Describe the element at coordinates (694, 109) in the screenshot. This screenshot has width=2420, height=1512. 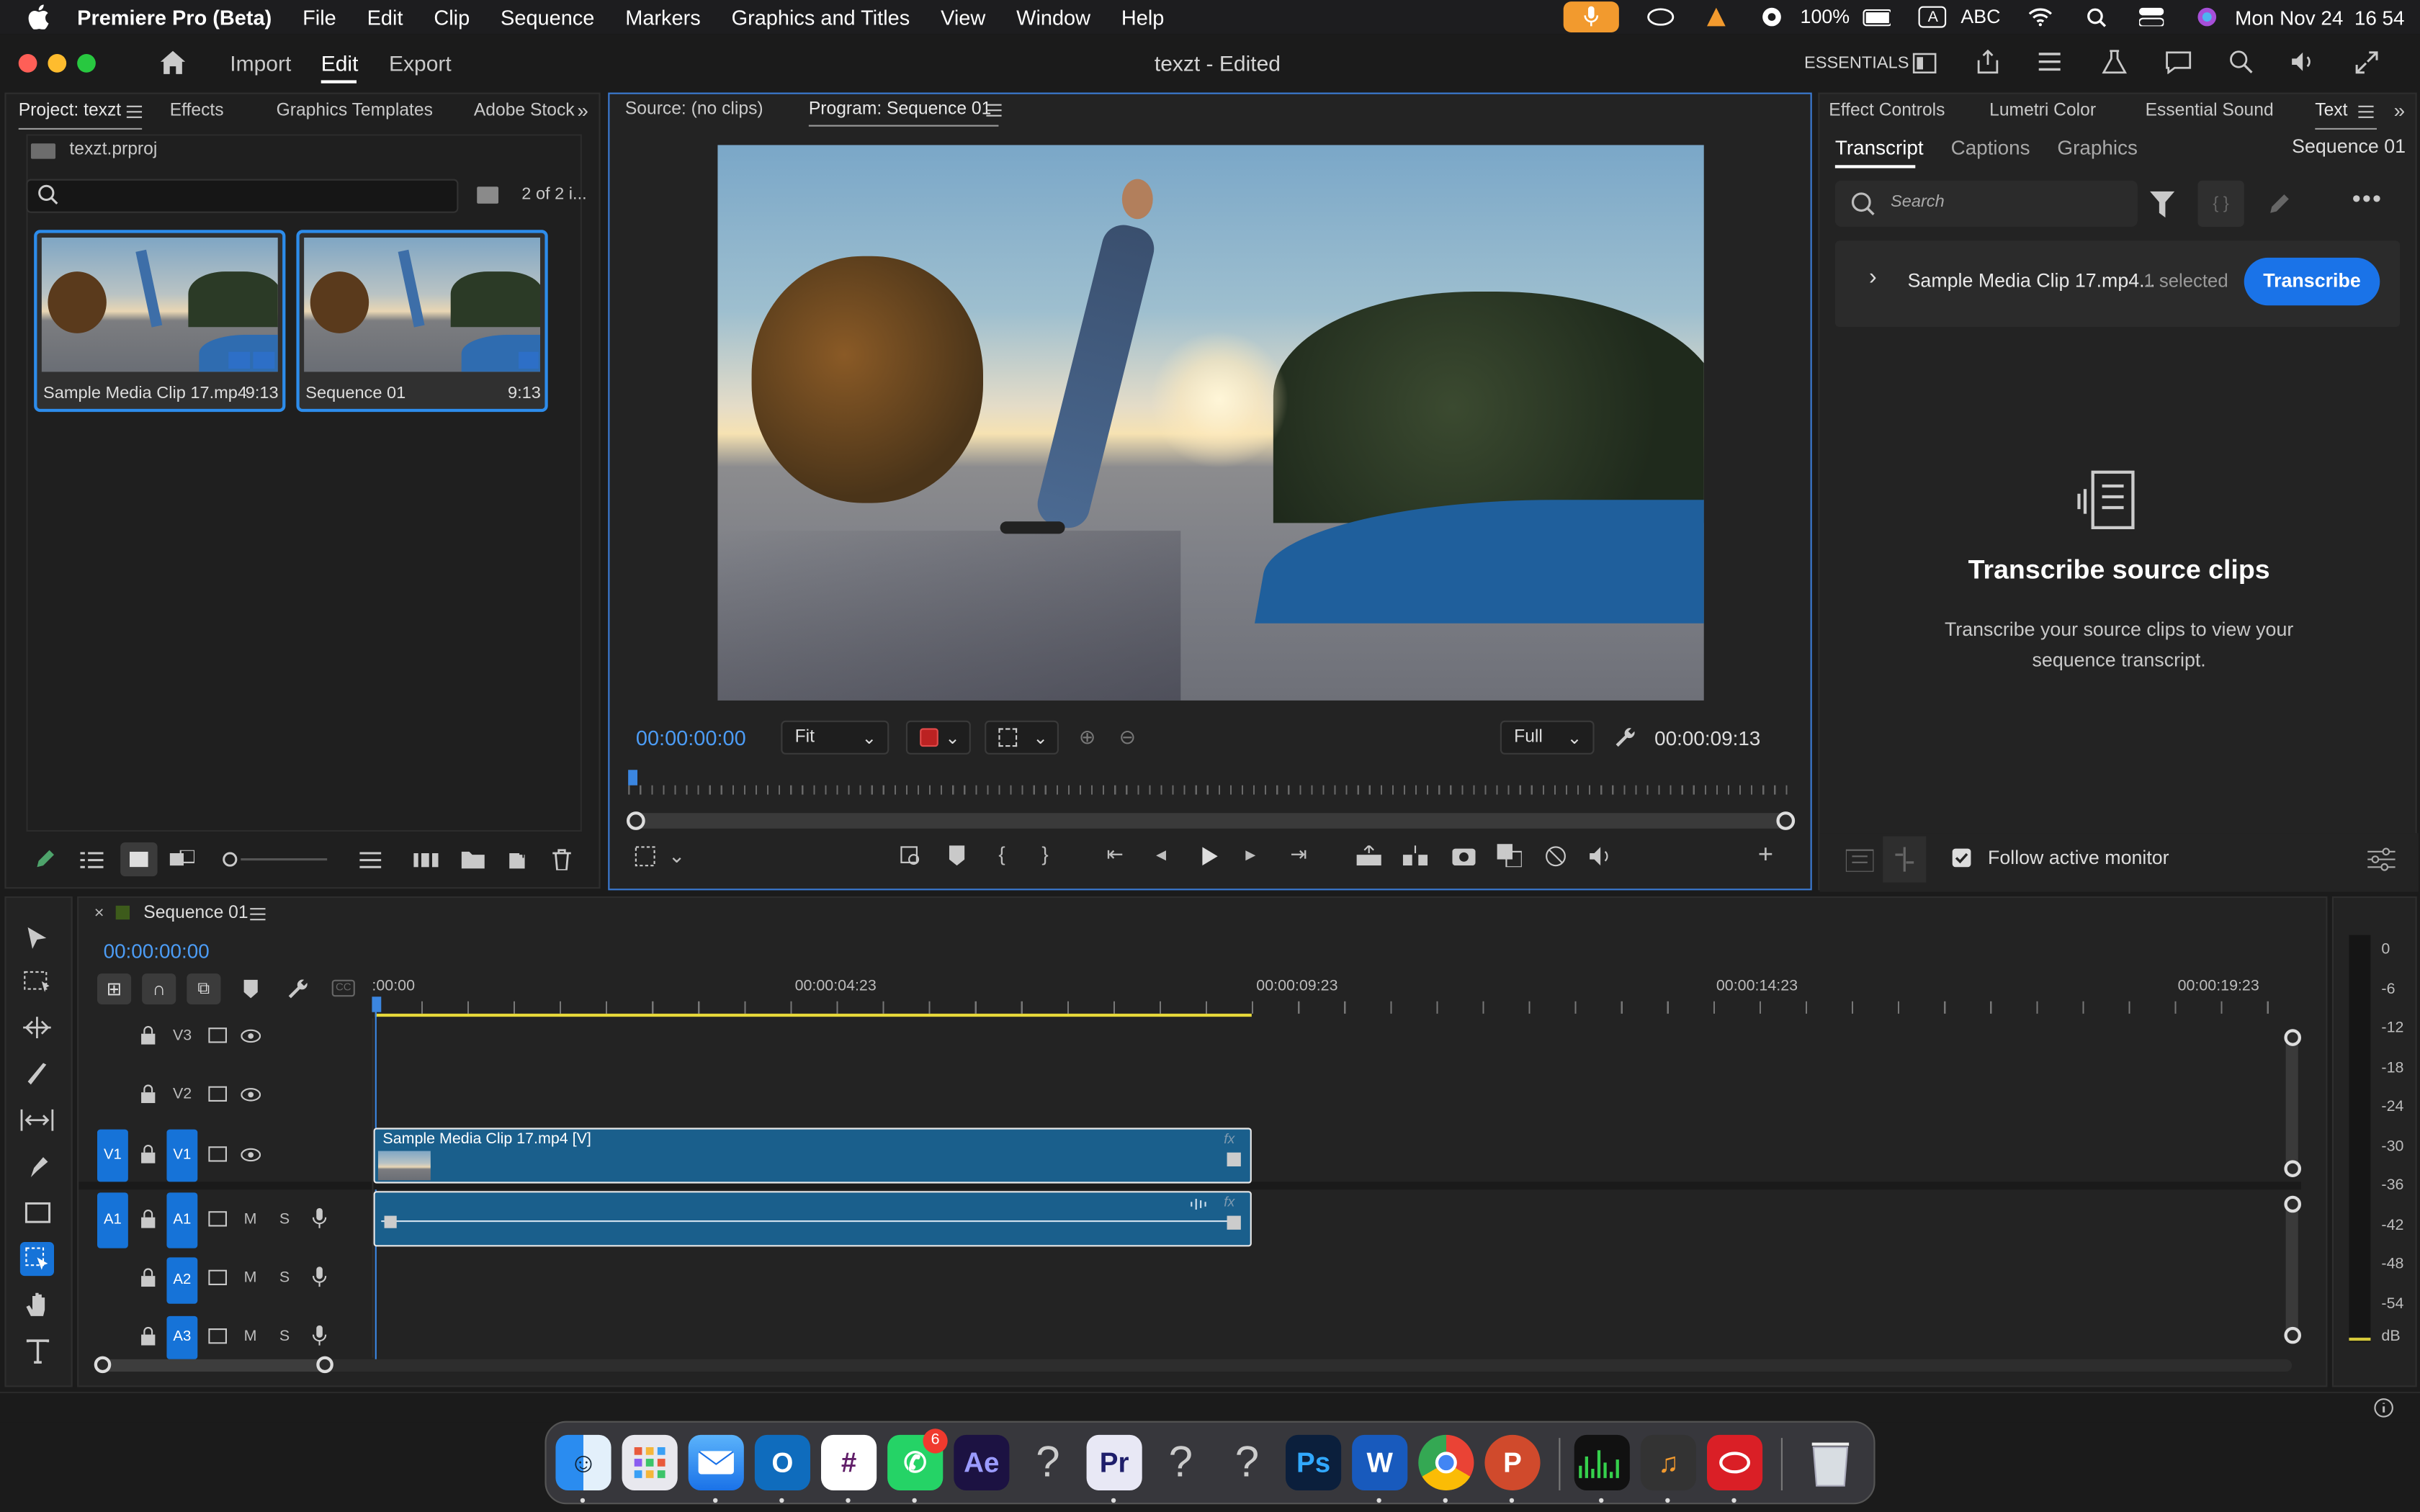
I see `tab-source-monitor: Source: (no clips)` at that location.